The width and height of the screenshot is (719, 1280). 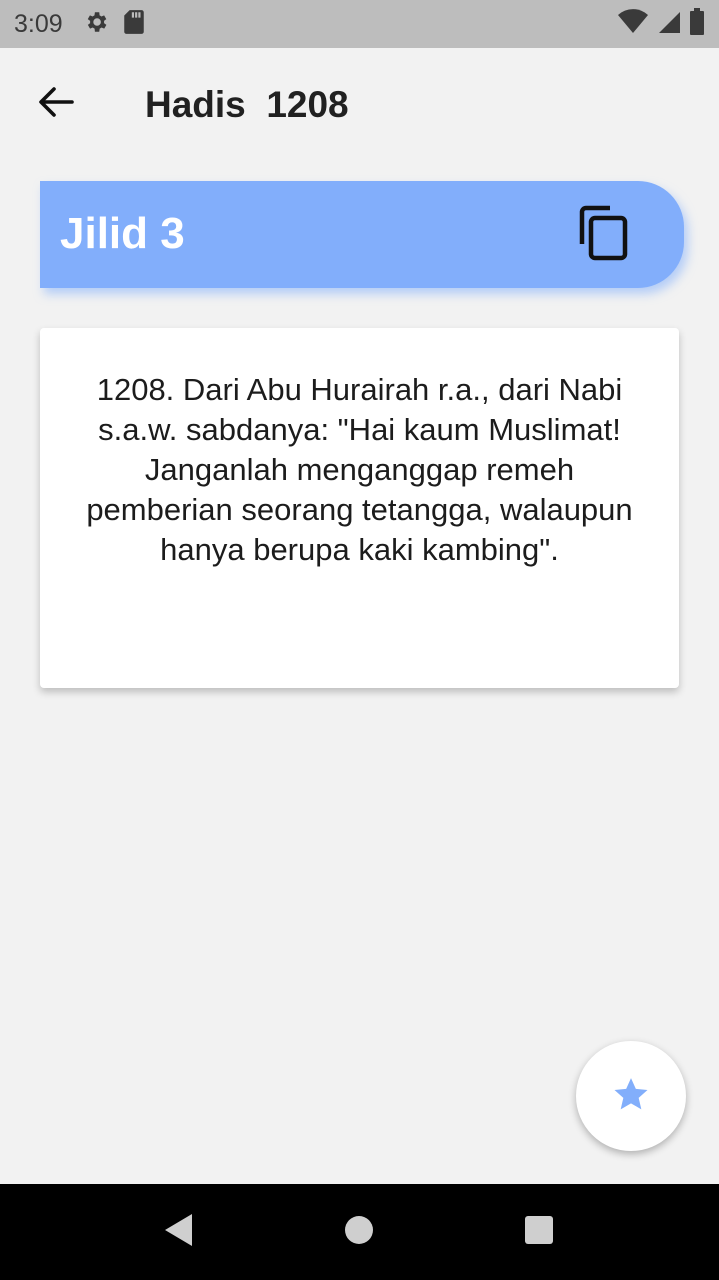 I want to click on star-icon, so click(x=631, y=1096).